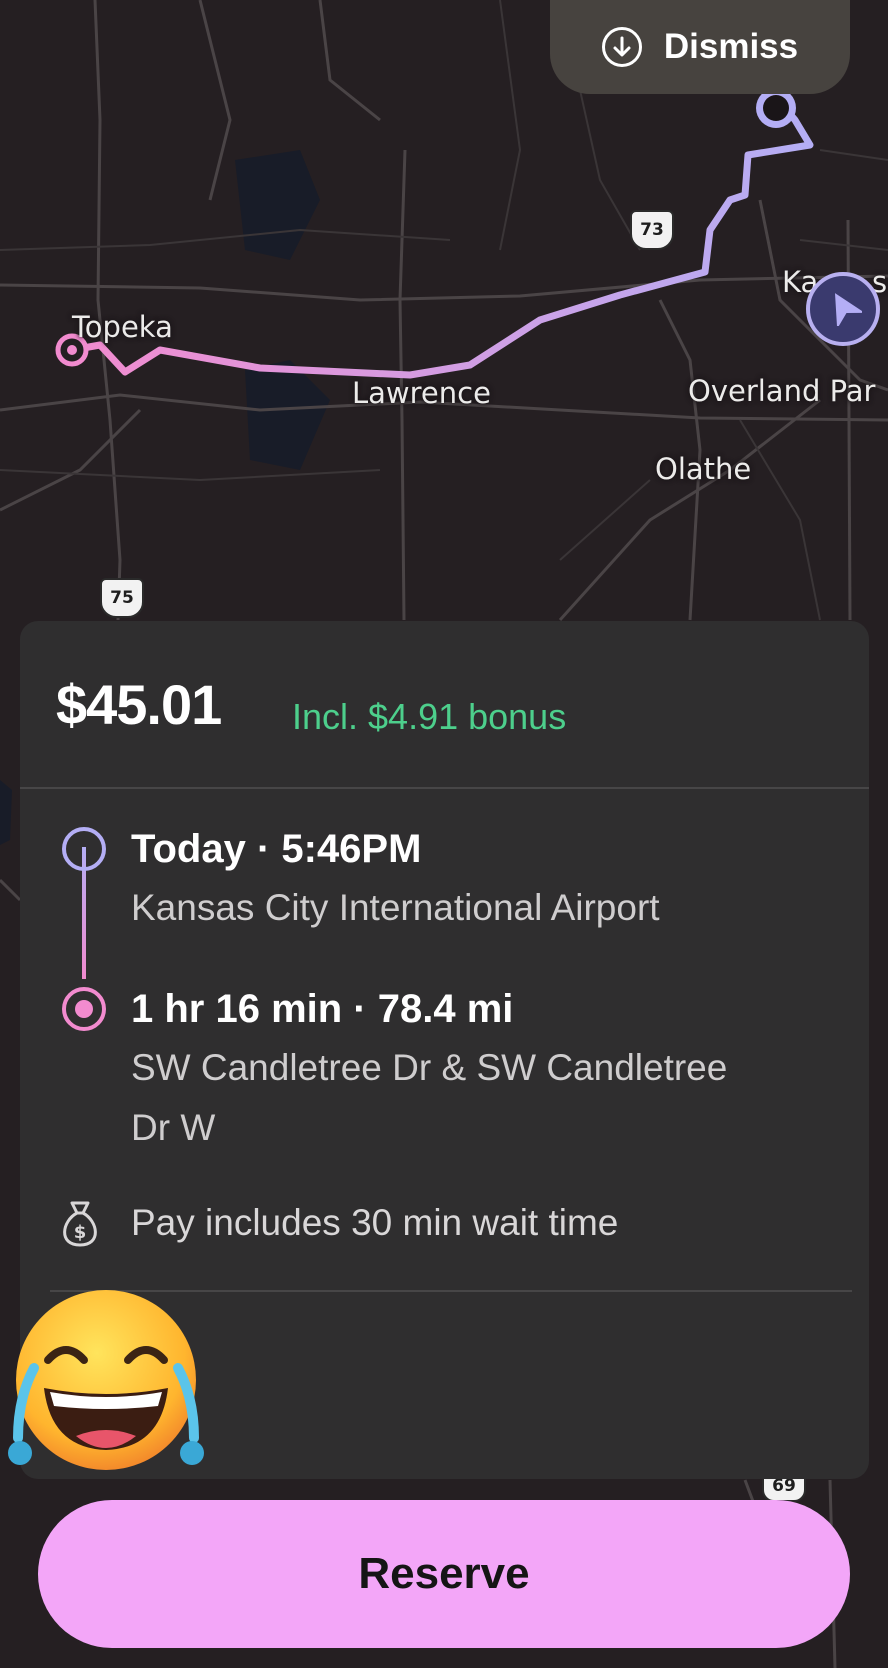  What do you see at coordinates (621, 47) in the screenshot?
I see `arrow-down-circle-icon` at bounding box center [621, 47].